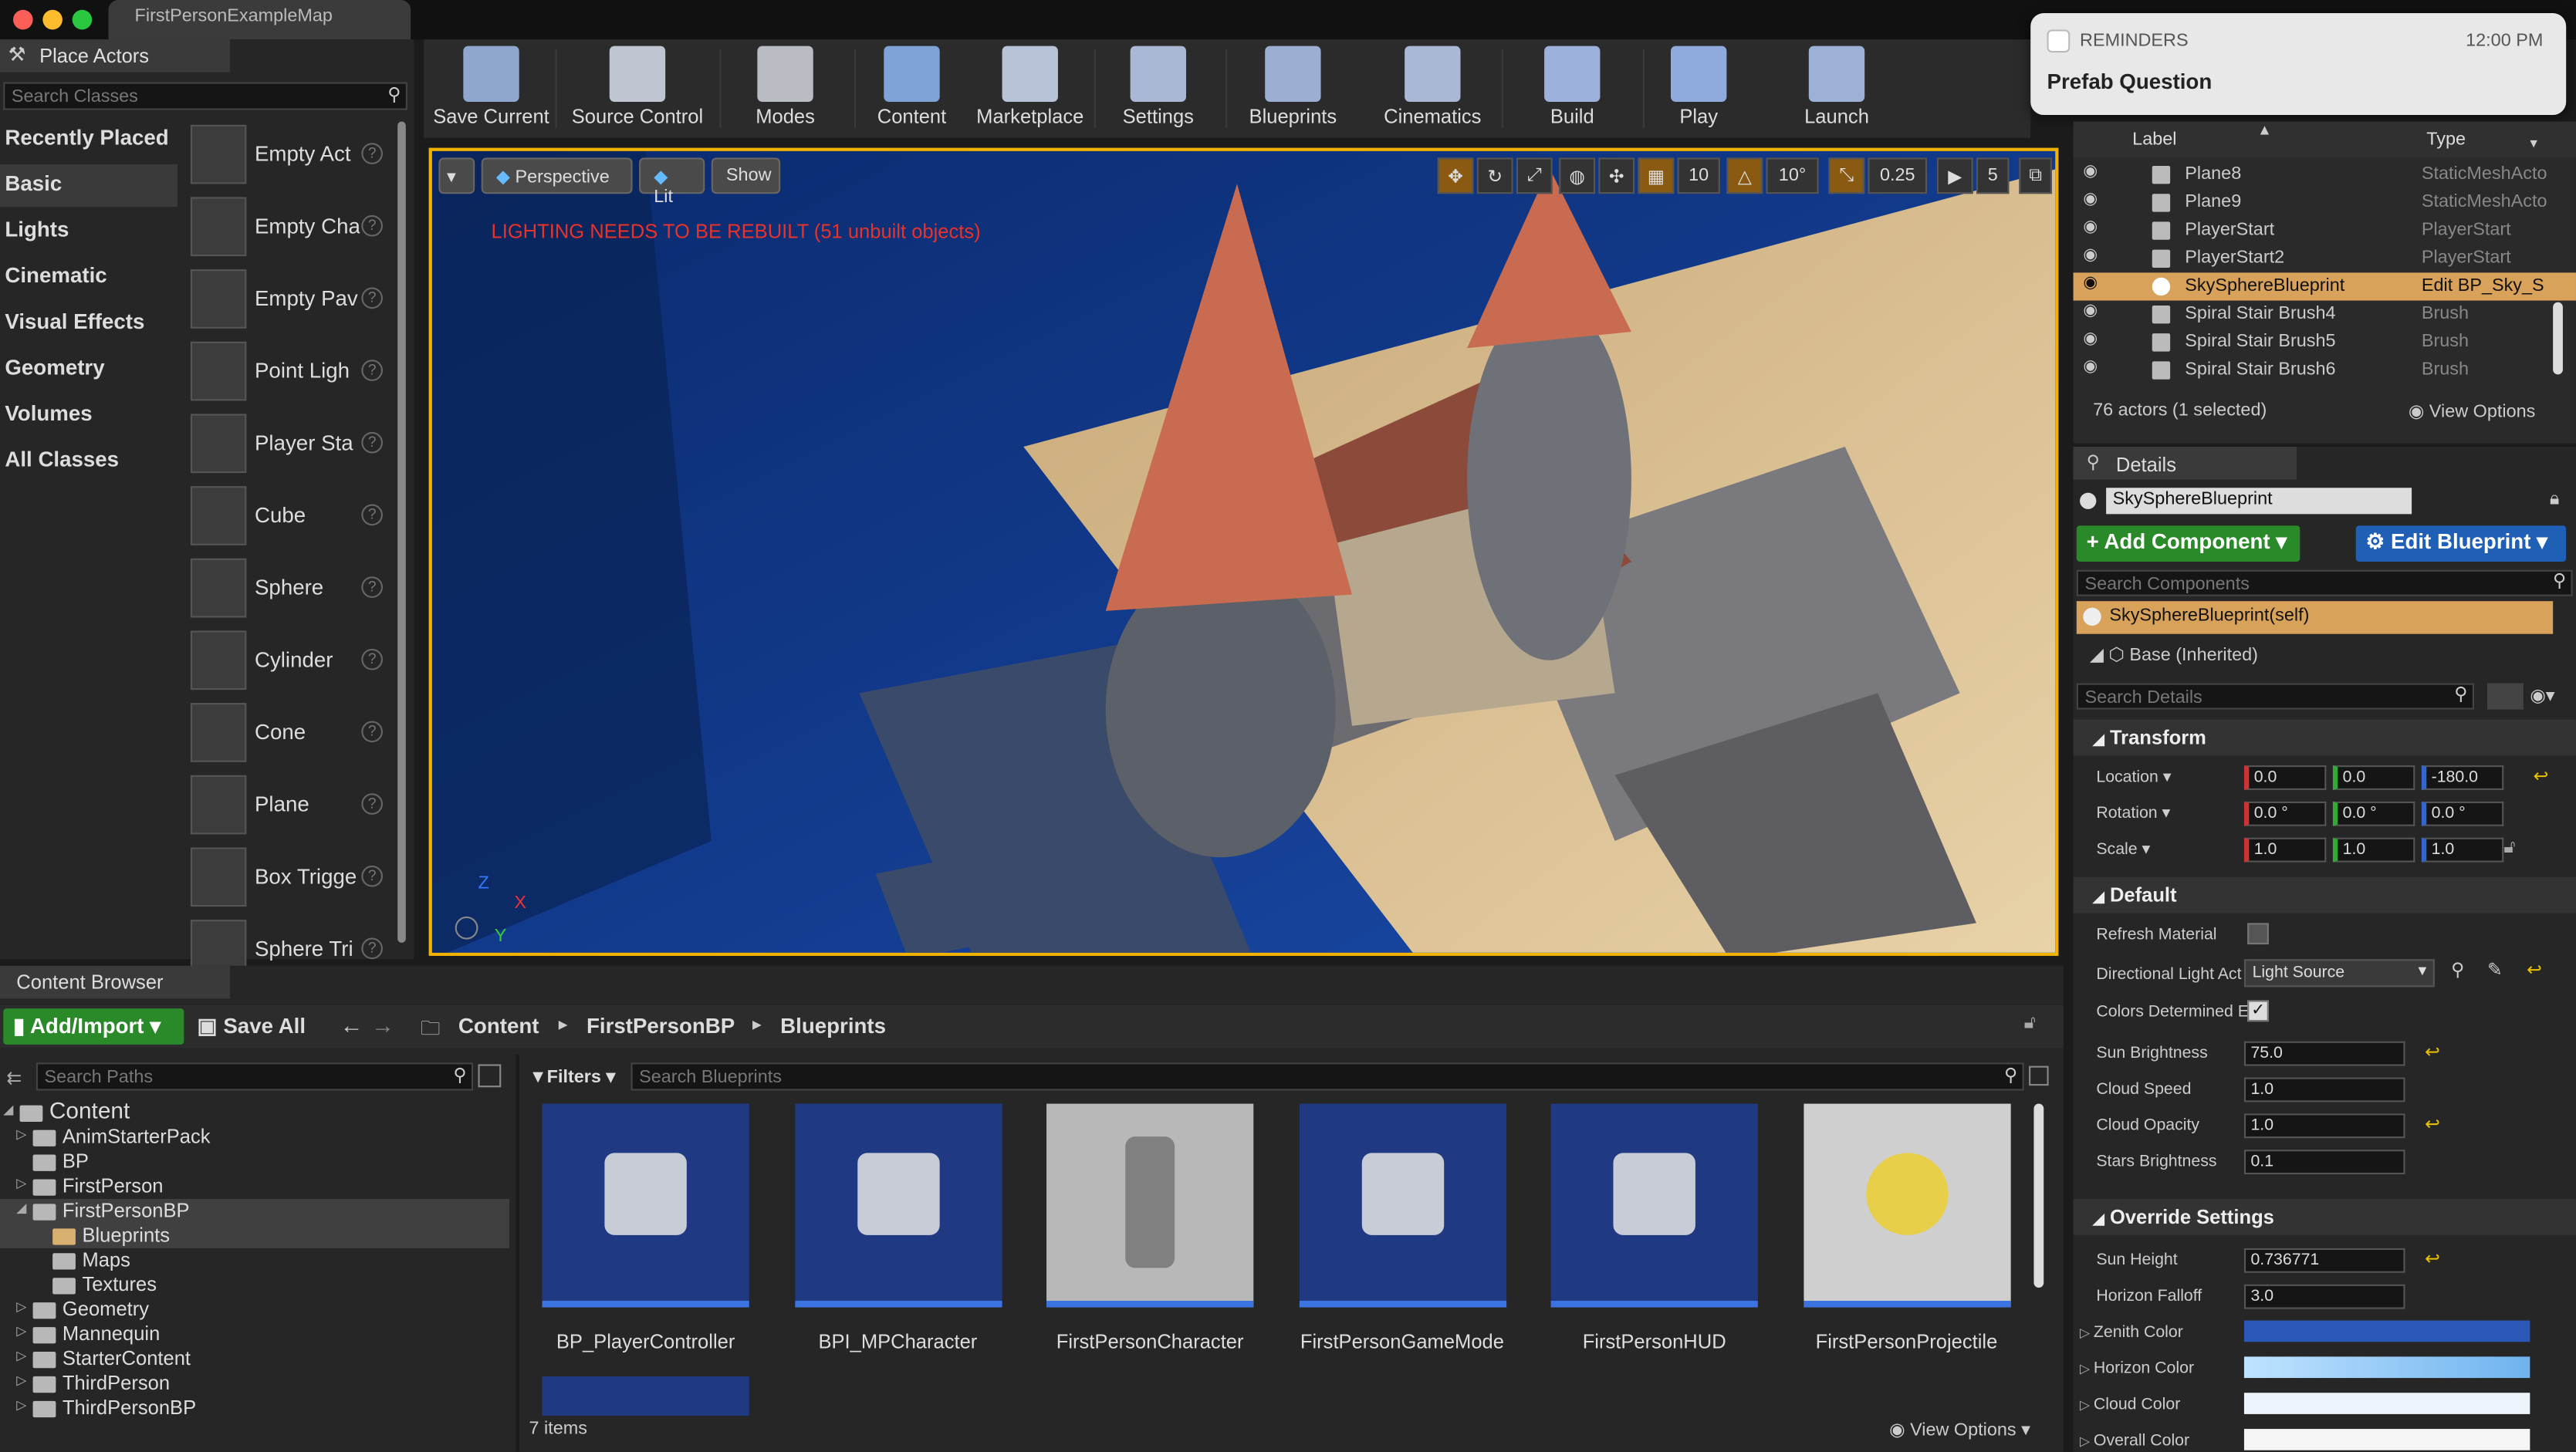 The width and height of the screenshot is (2576, 1452). What do you see at coordinates (254, 1310) in the screenshot?
I see `tree-item-geometry: ▷ Geometry` at bounding box center [254, 1310].